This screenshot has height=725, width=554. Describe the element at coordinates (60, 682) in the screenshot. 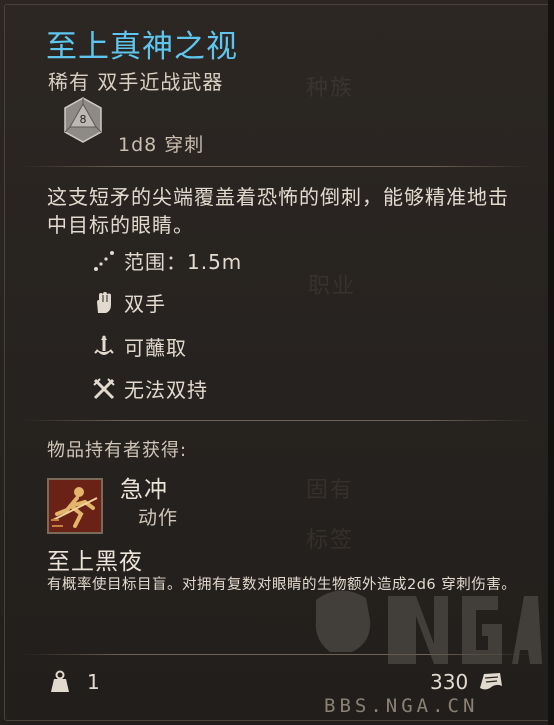

I see `weight-icon` at that location.